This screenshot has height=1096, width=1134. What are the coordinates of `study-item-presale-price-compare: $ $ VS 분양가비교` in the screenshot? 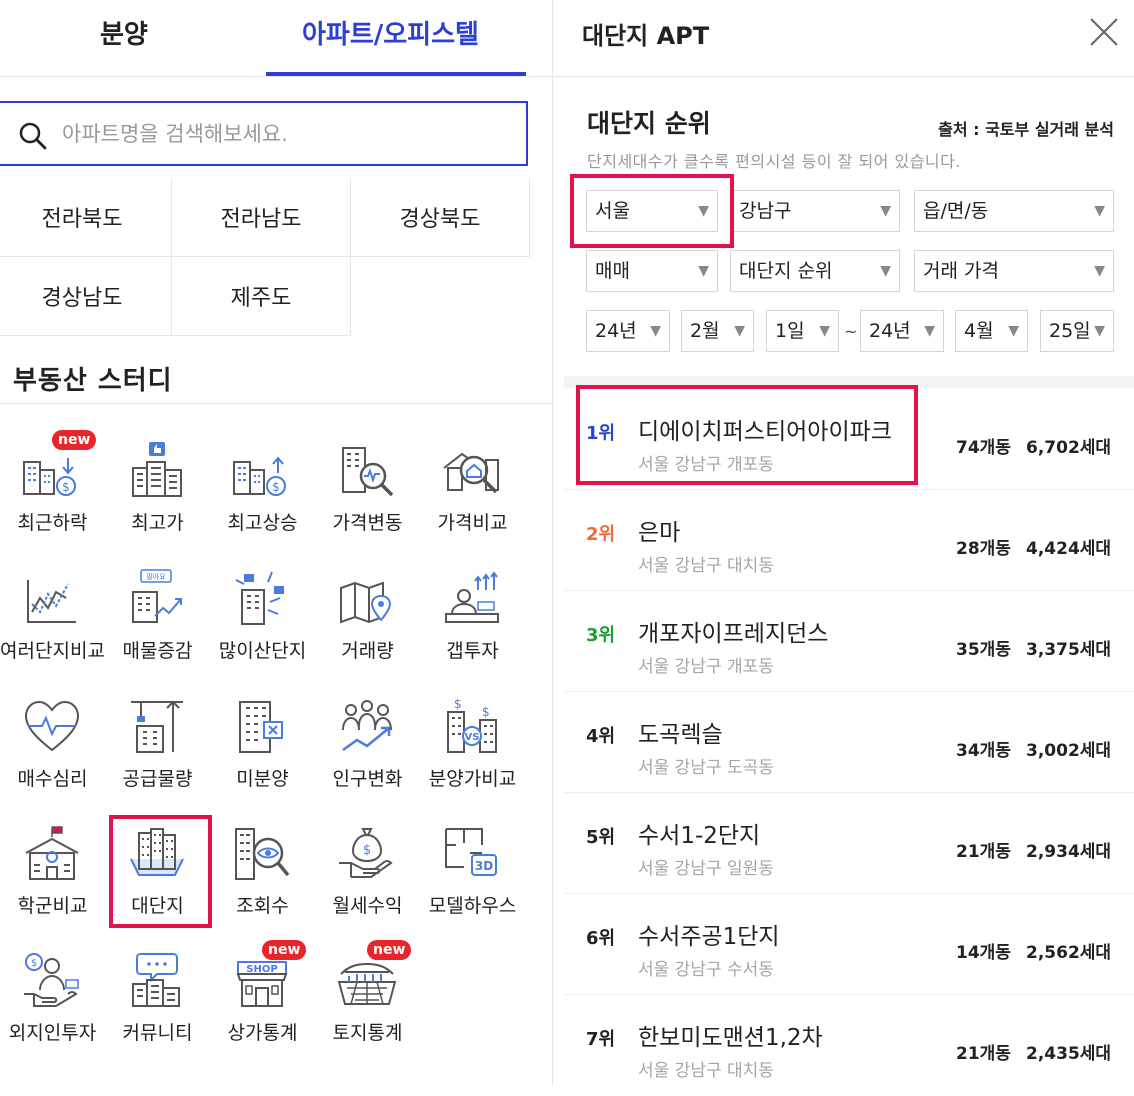 It's located at (472, 741).